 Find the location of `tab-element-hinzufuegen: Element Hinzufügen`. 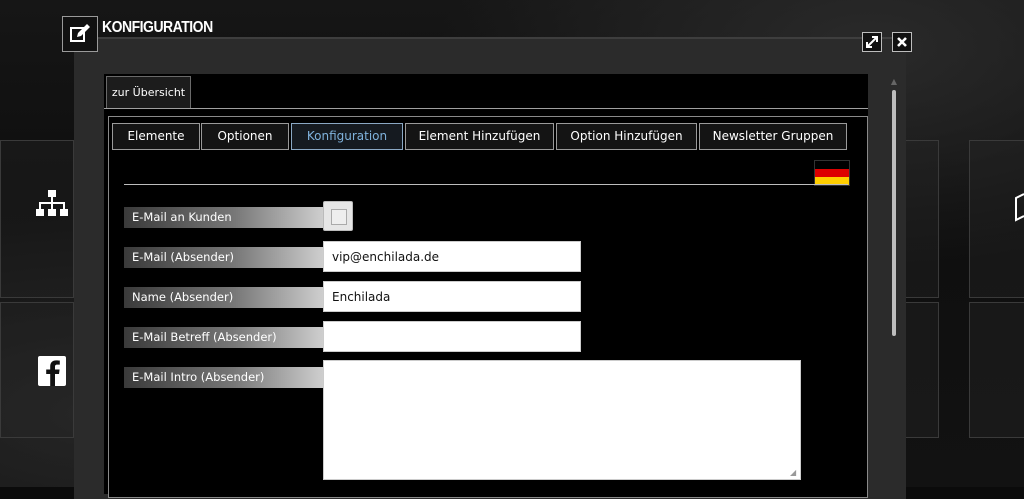

tab-element-hinzufuegen: Element Hinzufügen is located at coordinates (479, 136).